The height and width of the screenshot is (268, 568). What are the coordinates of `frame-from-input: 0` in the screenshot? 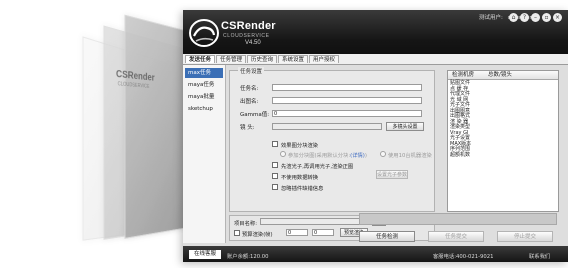 It's located at (297, 232).